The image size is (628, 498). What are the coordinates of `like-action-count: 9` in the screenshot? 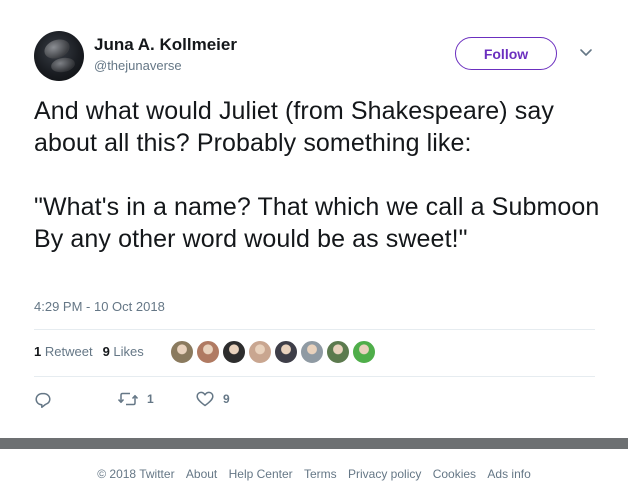 It's located at (226, 399).